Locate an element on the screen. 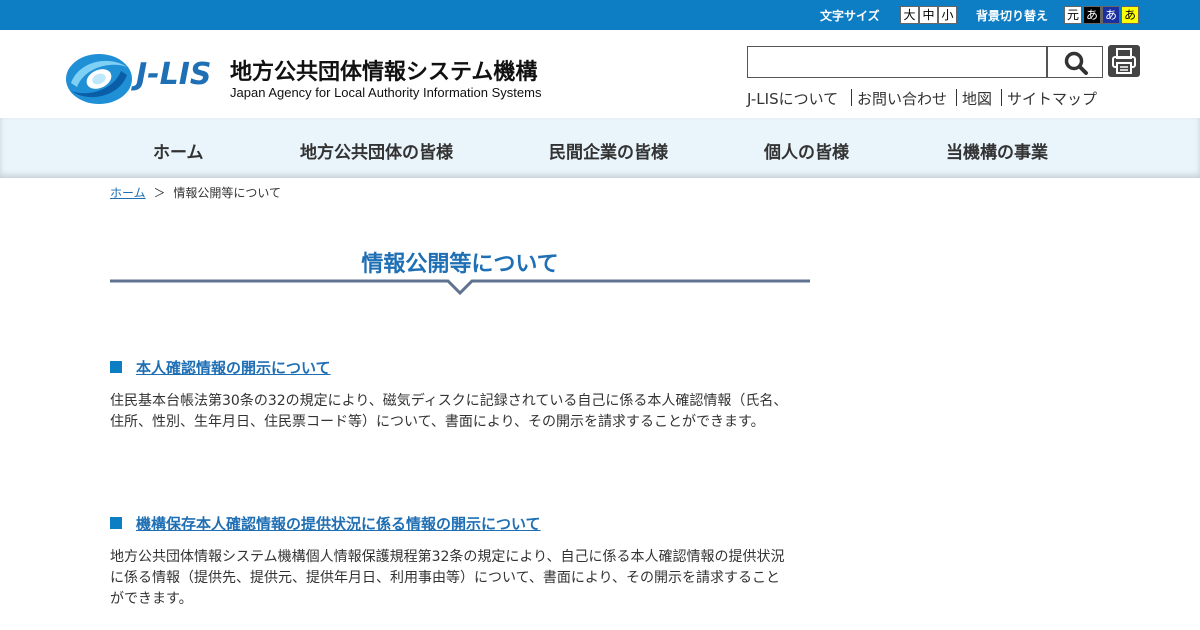 The width and height of the screenshot is (1200, 630). bg-black-button: あ is located at coordinates (1092, 15).